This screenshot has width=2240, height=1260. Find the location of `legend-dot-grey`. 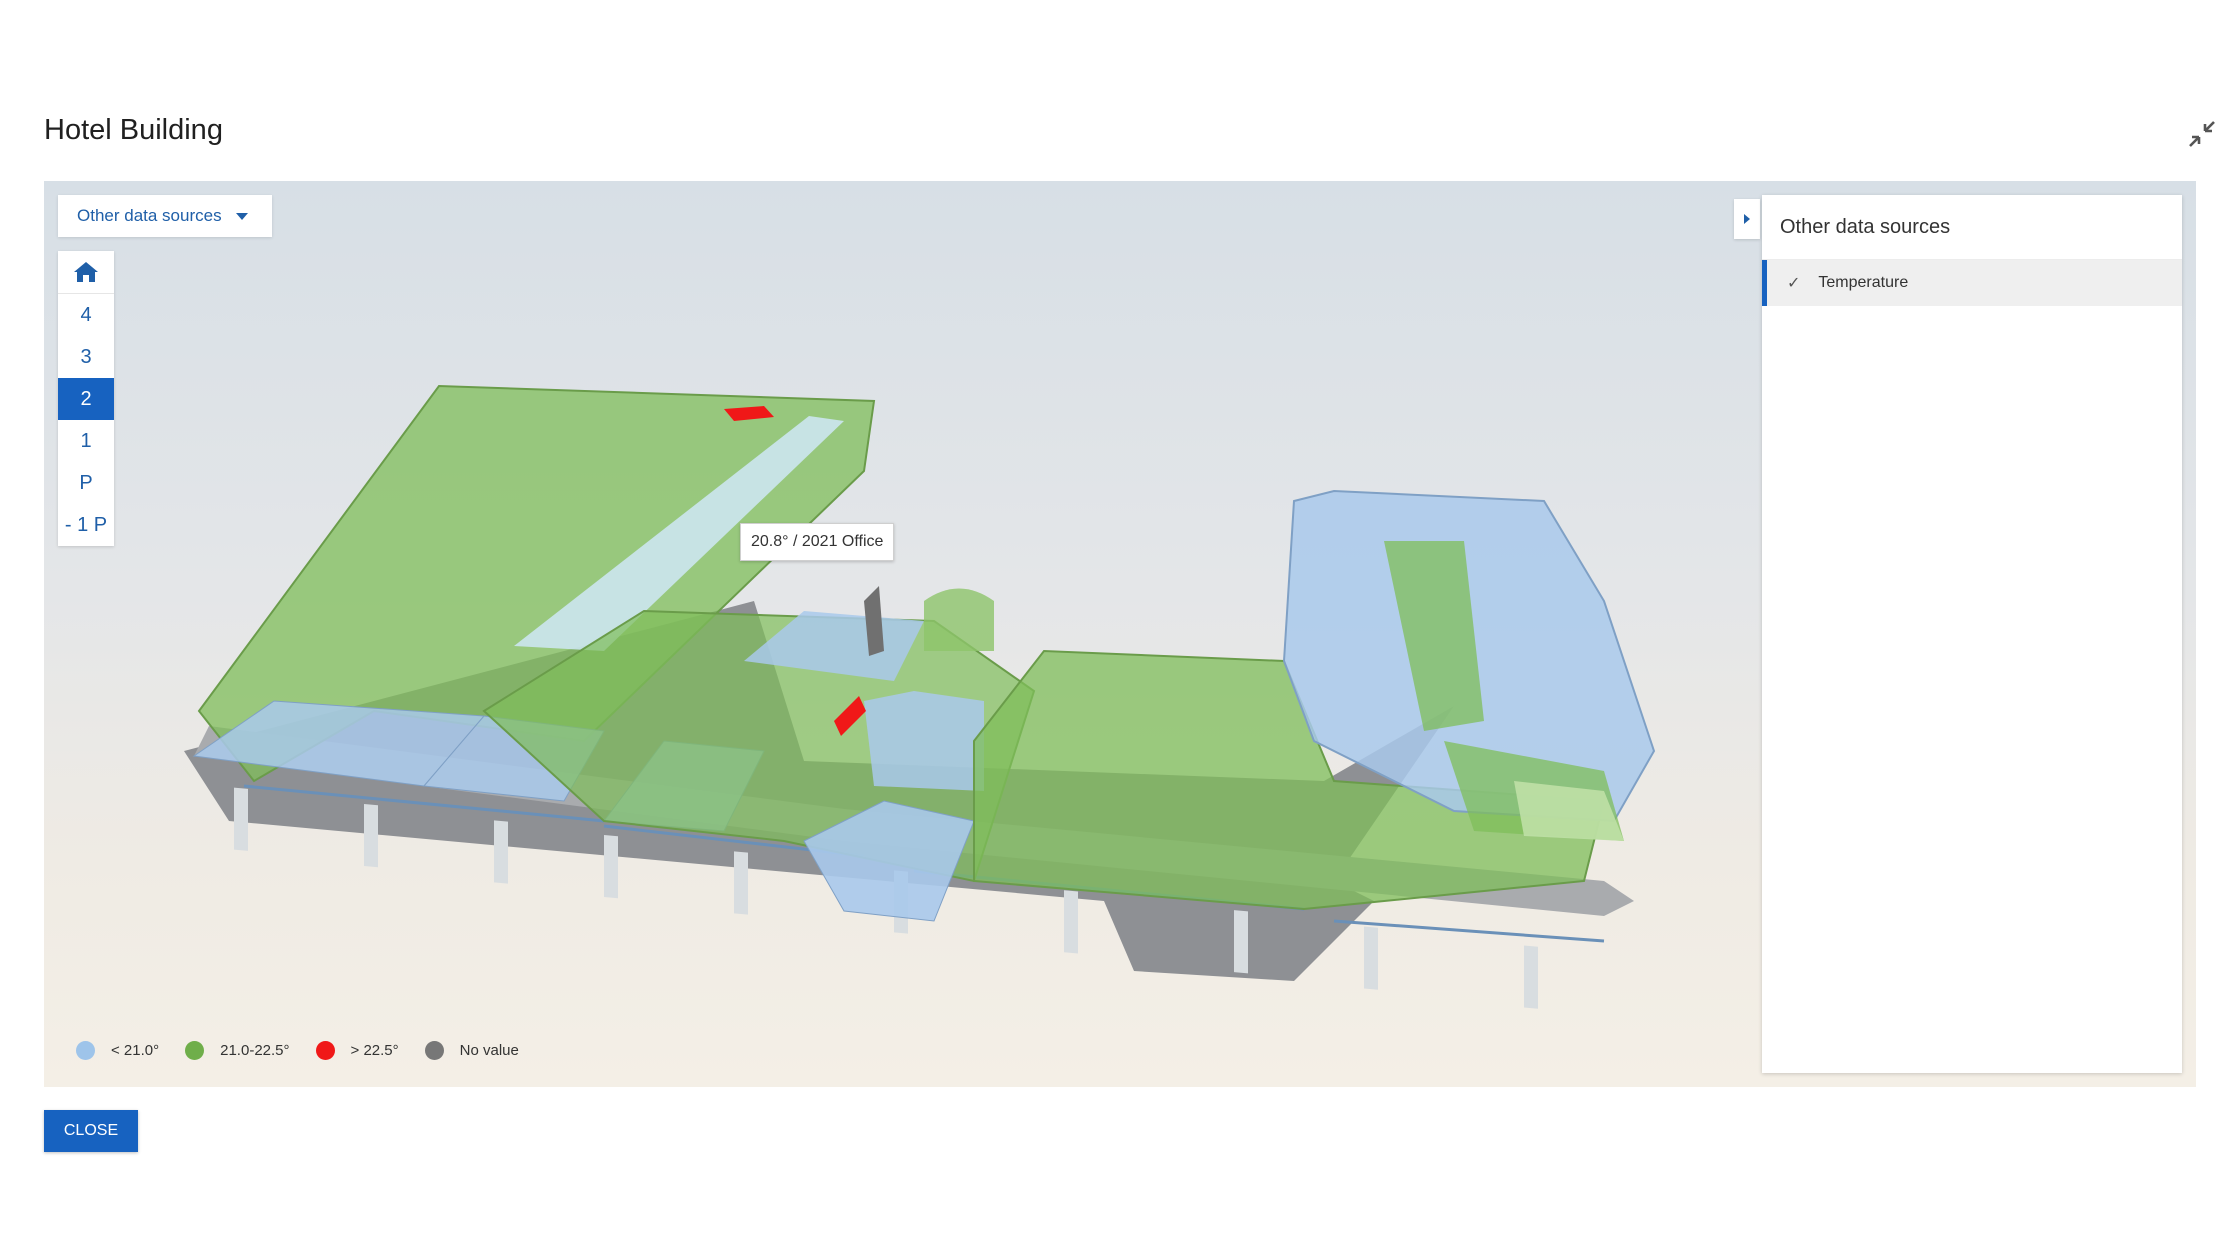

legend-dot-grey is located at coordinates (434, 1050).